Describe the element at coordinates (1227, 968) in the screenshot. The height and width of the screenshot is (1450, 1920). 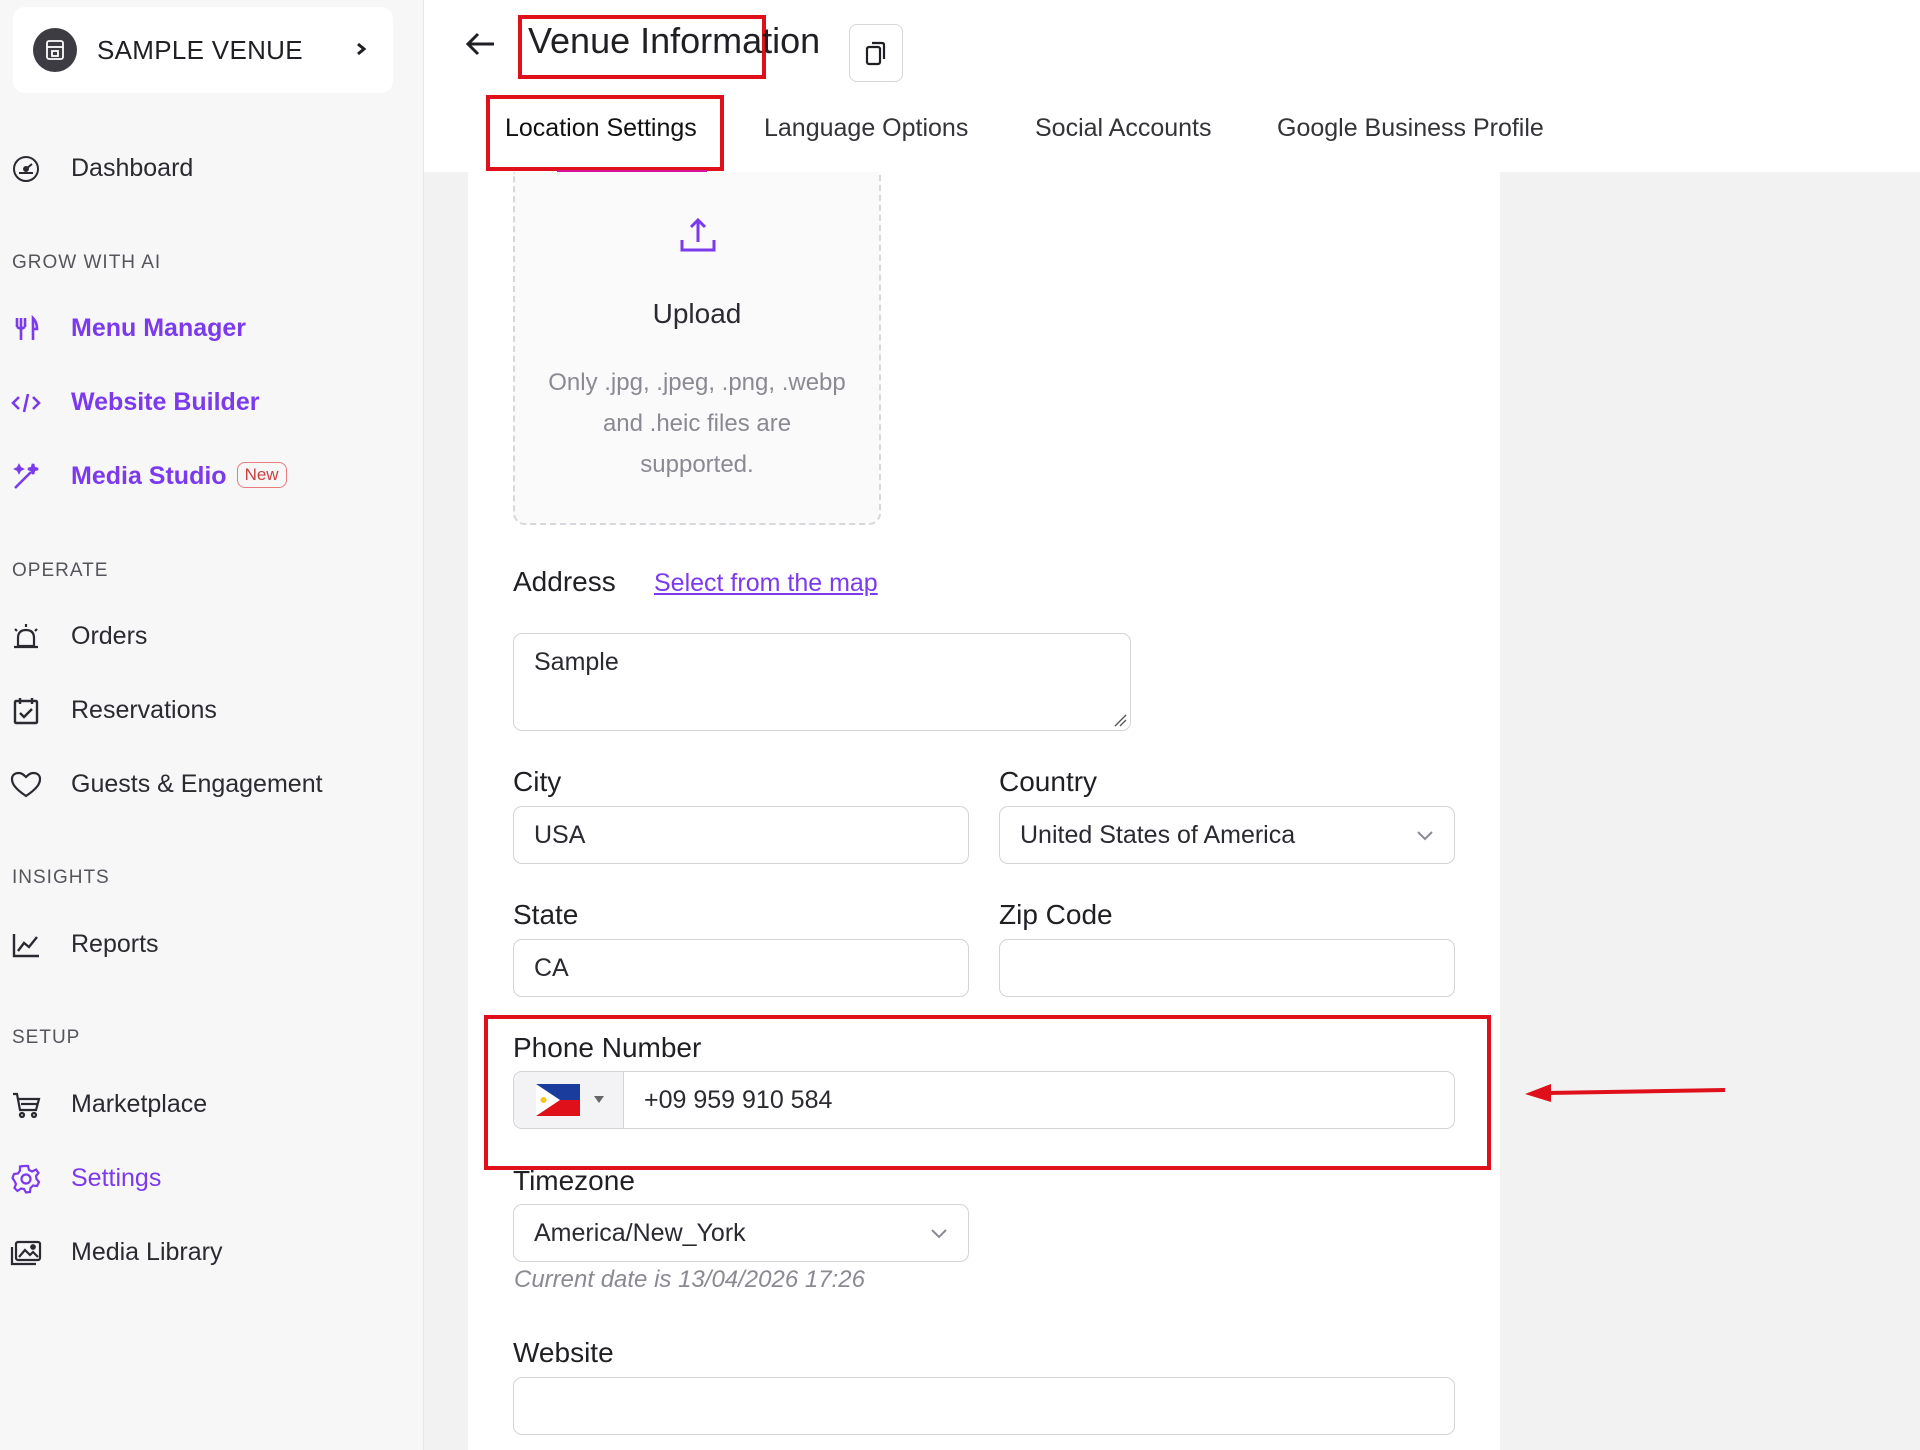
I see `zip-code-field` at that location.